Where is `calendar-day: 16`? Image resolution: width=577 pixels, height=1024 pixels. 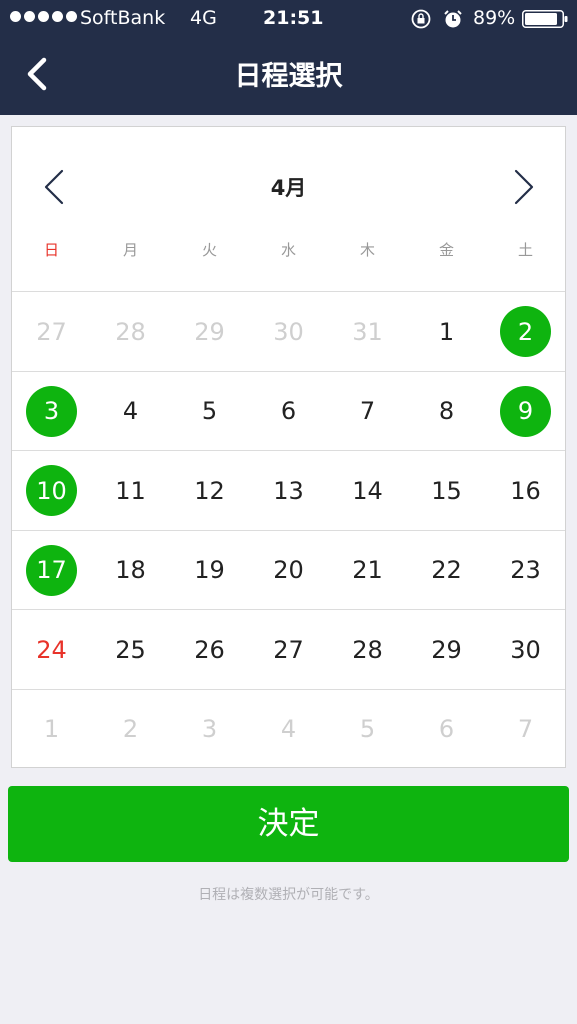
calendar-day: 16 is located at coordinates (525, 490).